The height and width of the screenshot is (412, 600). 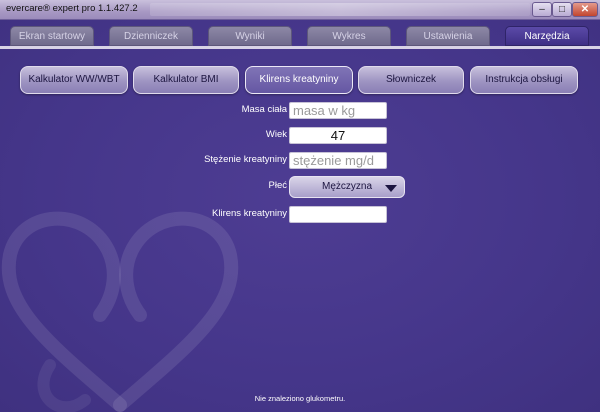 I want to click on sex-dropdown: Mężczyzna, so click(x=347, y=187).